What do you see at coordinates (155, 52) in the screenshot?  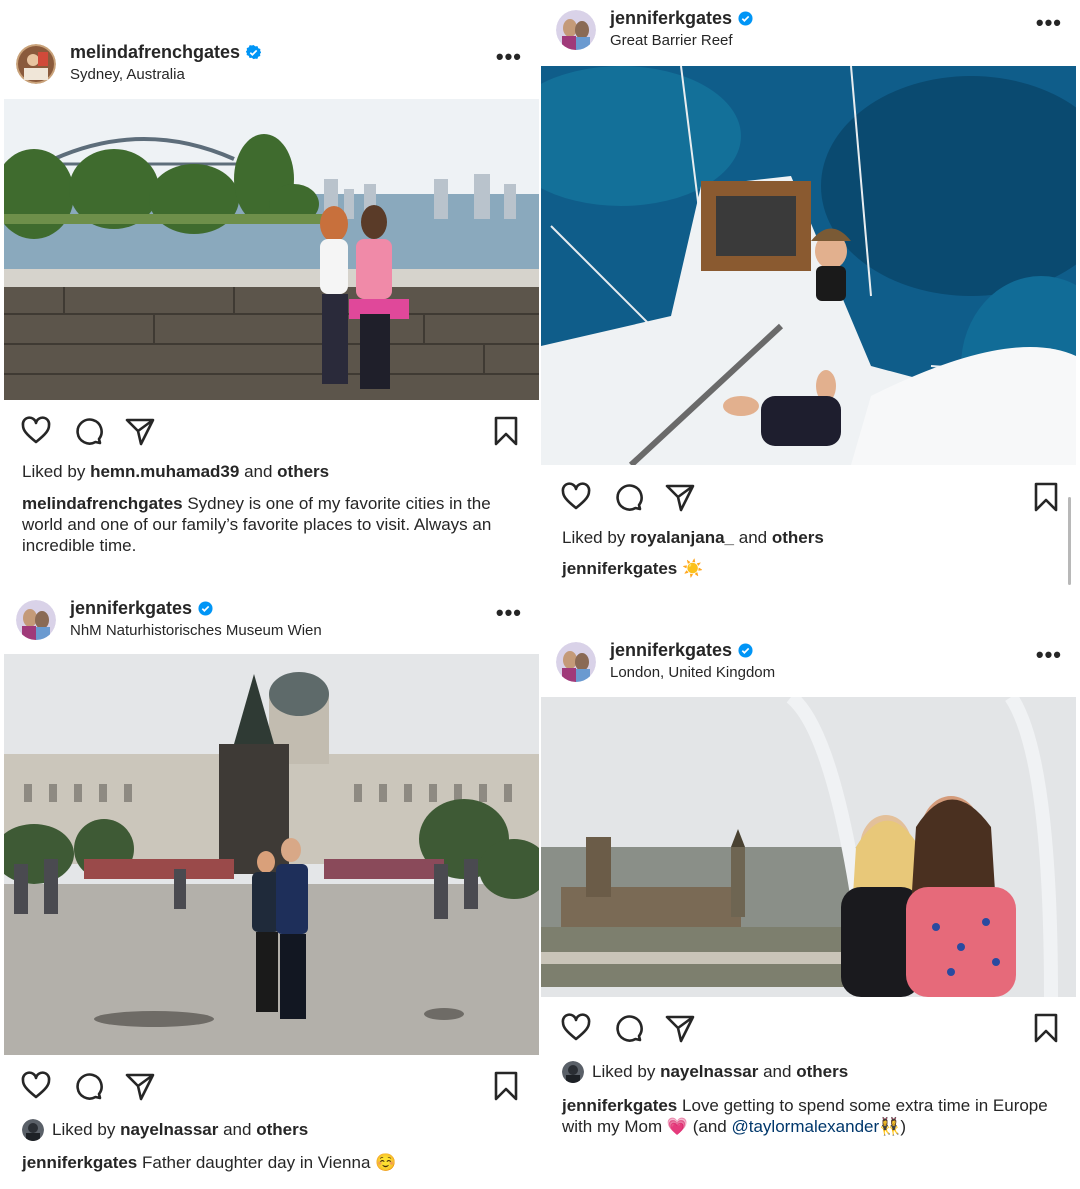 I see `post-username: melindafrenchgates` at bounding box center [155, 52].